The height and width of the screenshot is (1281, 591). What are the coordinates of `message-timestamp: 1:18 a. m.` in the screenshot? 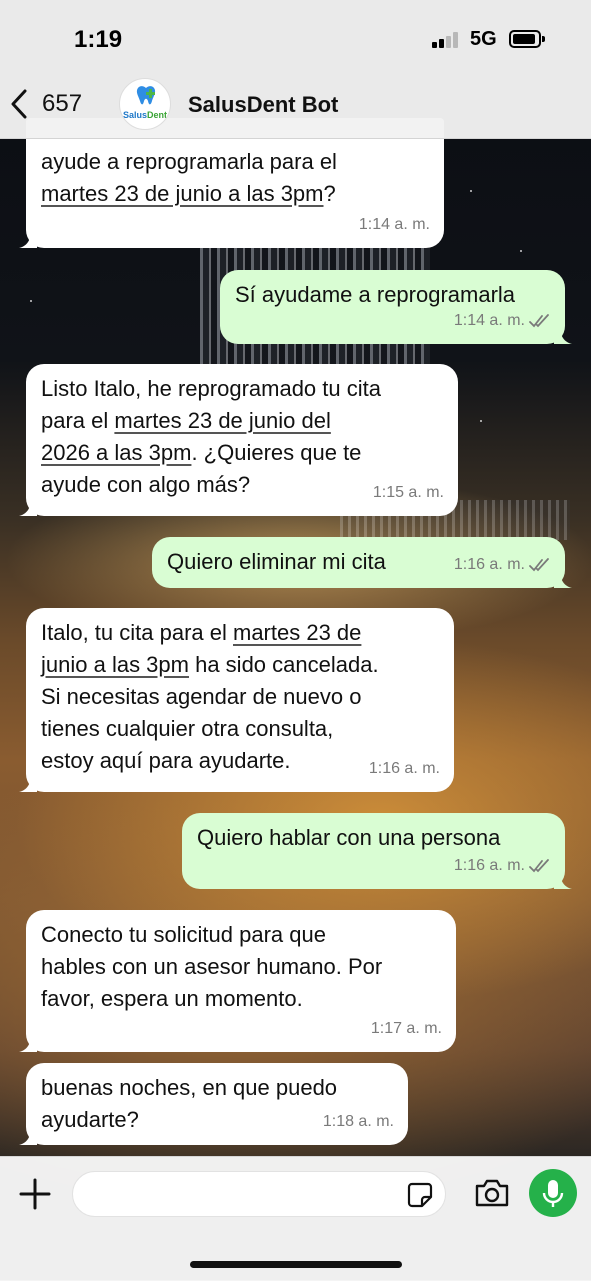 It's located at (358, 1121).